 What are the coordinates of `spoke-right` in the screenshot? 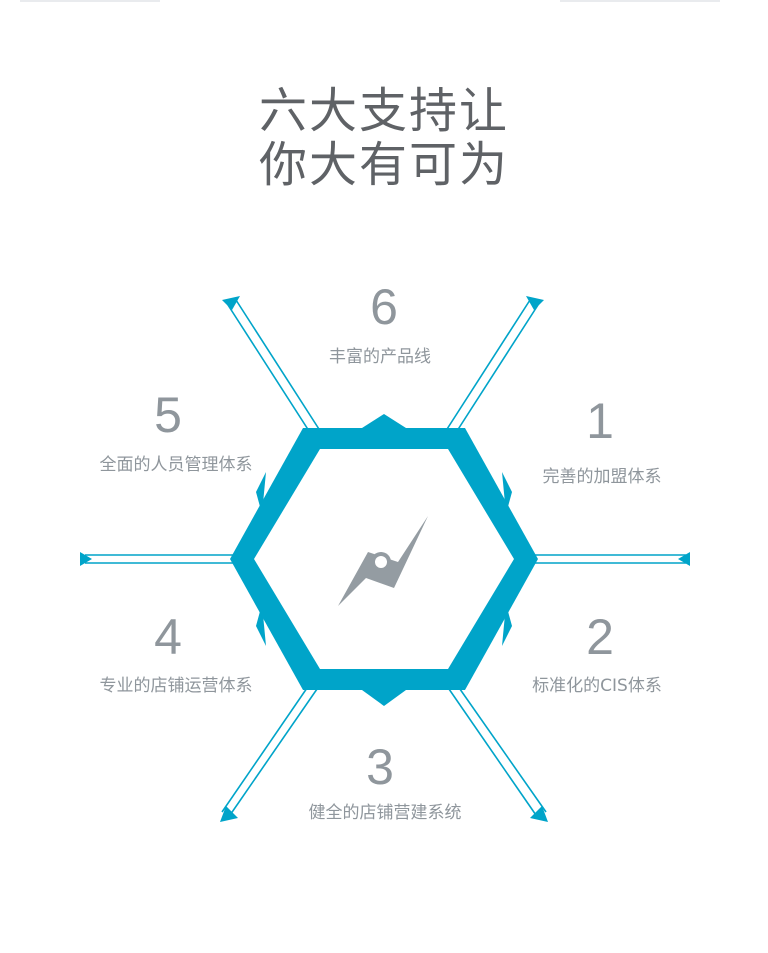 It's located at (607, 559).